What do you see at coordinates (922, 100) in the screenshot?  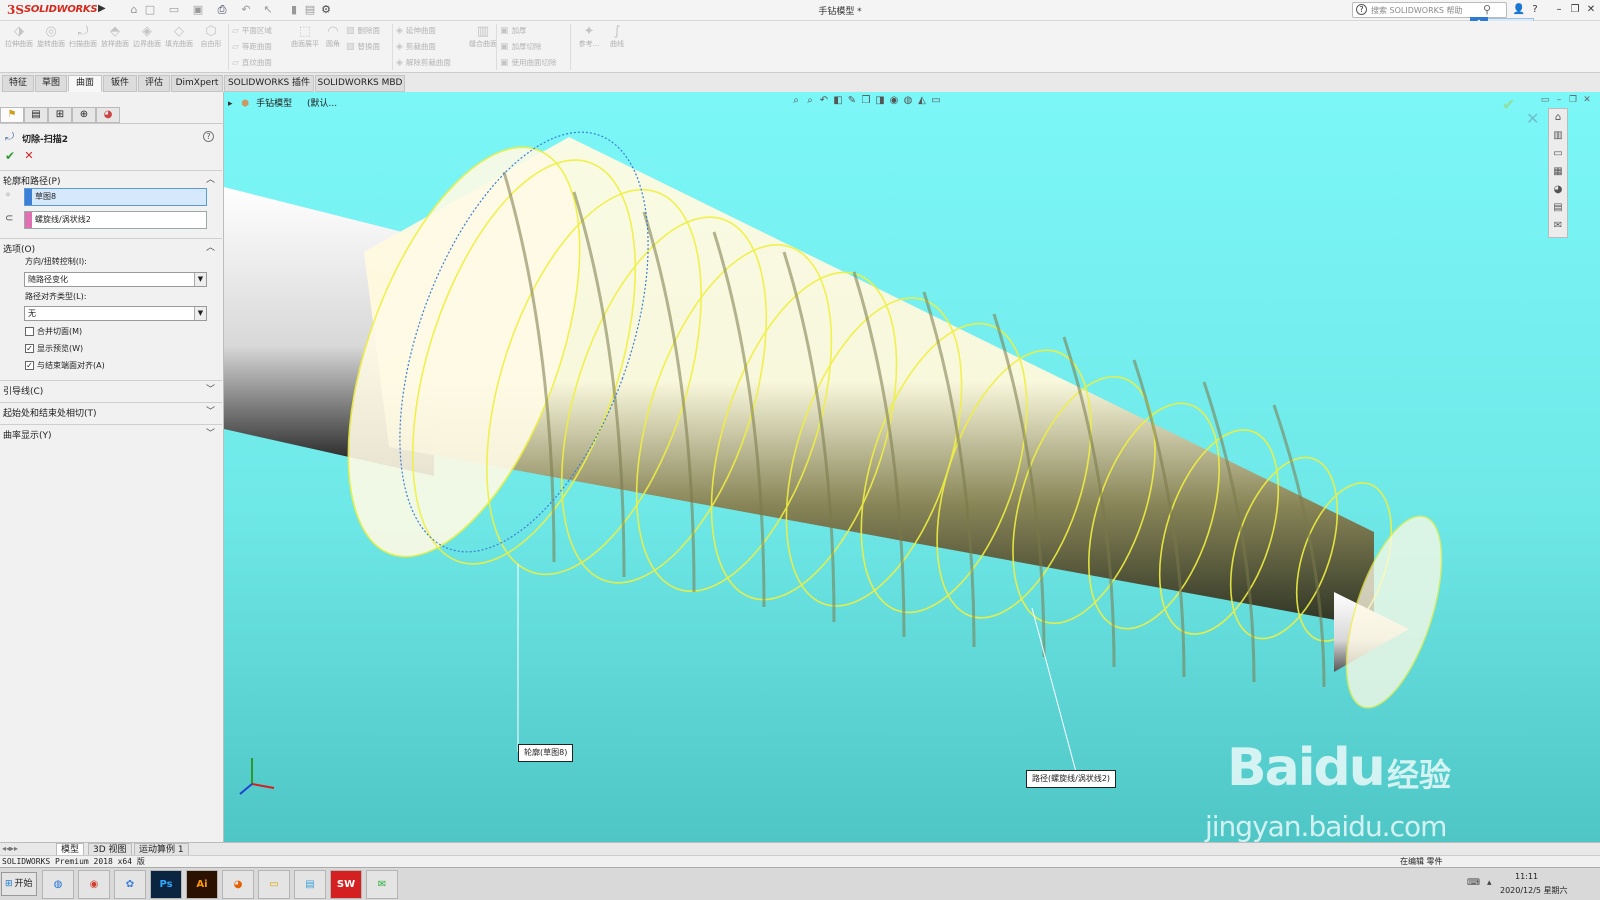 I see `apply-scene-icon: ◭` at bounding box center [922, 100].